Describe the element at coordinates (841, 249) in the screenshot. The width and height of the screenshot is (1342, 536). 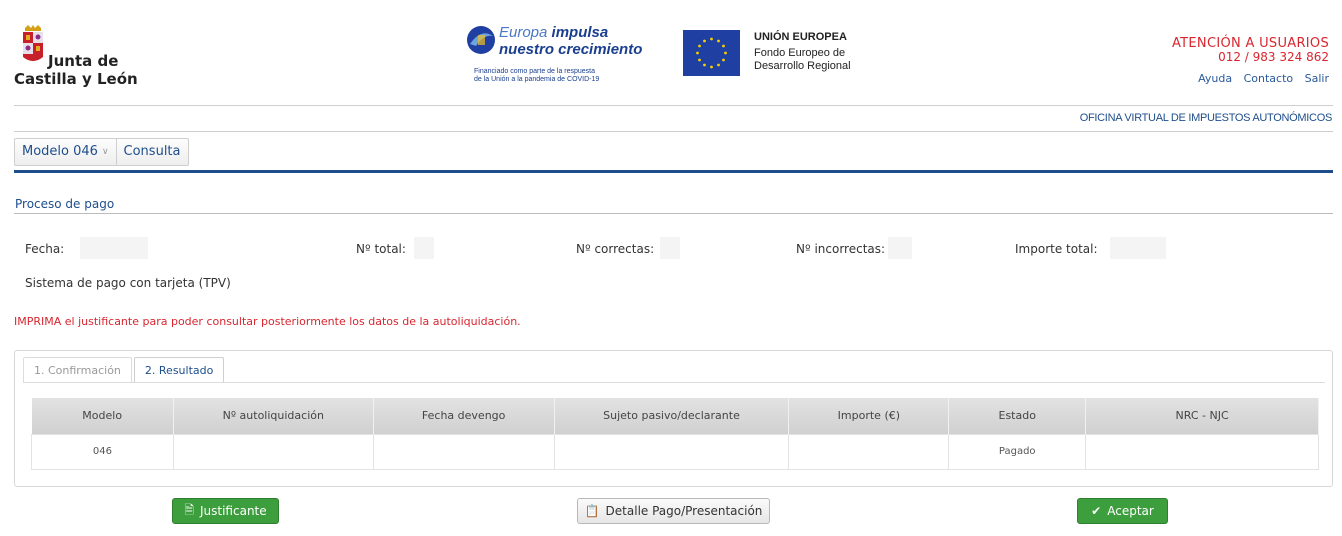
I see `incorrectas-label: Nº incorrectas:` at that location.